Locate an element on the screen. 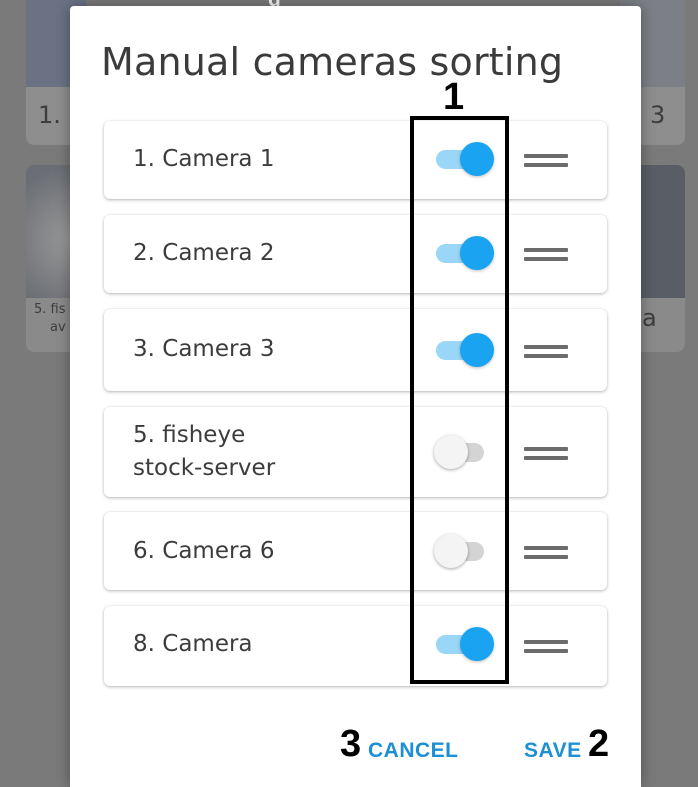  camera-row: 3. Camera 3 is located at coordinates (355, 350).